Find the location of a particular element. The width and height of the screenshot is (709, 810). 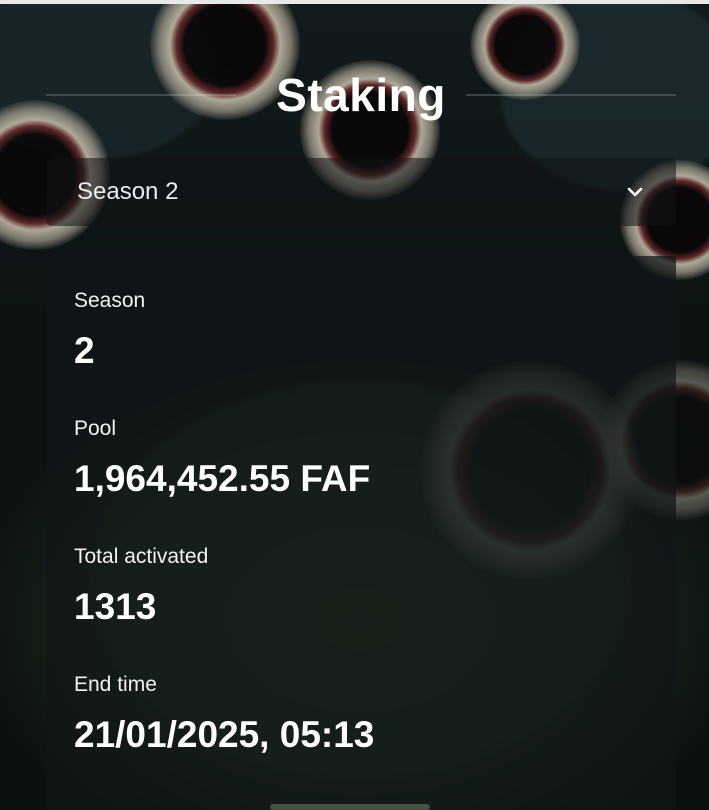

end-time-field: End time 21/01/2025, 05:13 is located at coordinates (375, 718).